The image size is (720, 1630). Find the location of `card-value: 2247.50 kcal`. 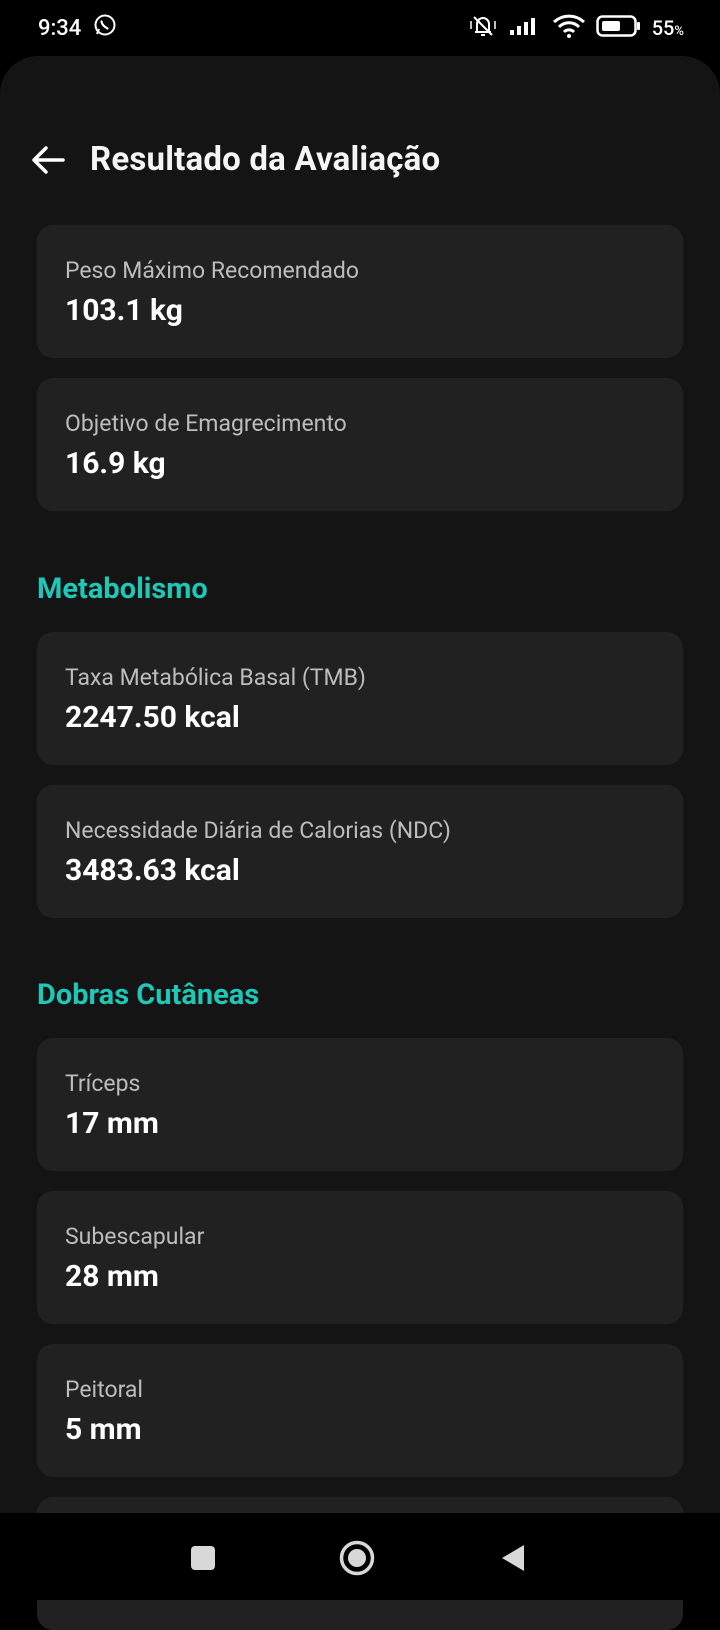

card-value: 2247.50 kcal is located at coordinates (152, 717).